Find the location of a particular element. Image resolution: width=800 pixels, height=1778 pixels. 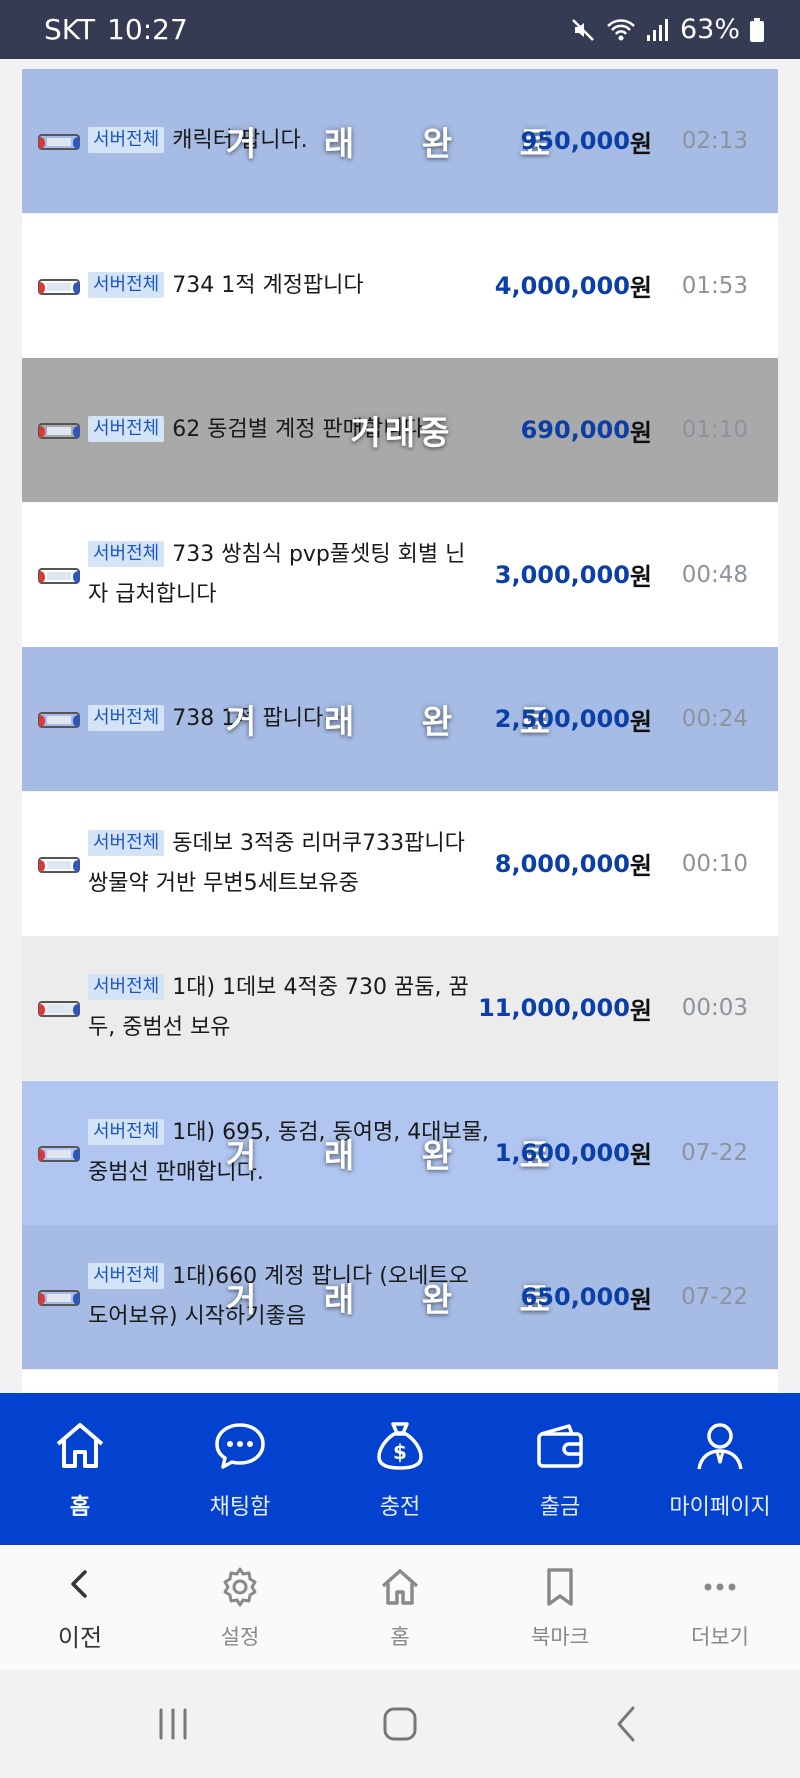

nav-label: 출금 is located at coordinates (560, 1507).